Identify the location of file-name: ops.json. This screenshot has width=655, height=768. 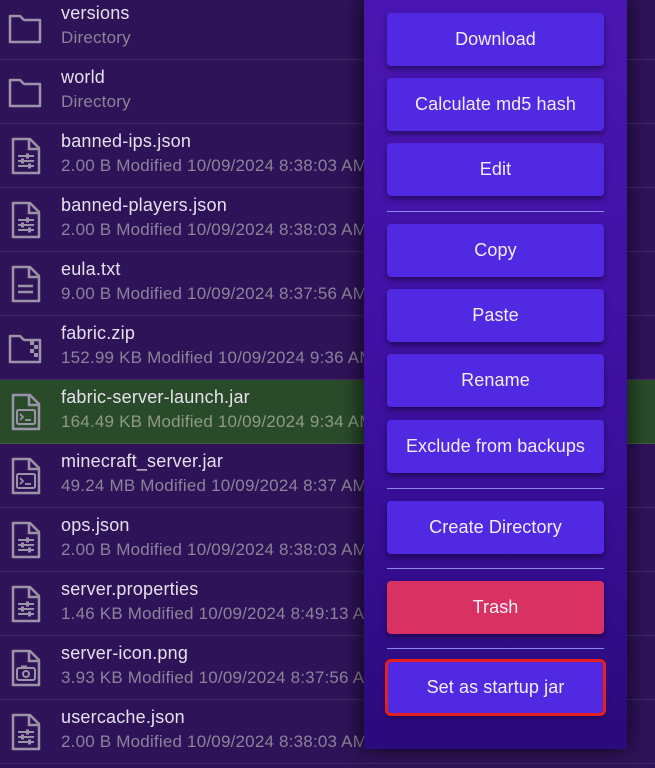
(95, 525).